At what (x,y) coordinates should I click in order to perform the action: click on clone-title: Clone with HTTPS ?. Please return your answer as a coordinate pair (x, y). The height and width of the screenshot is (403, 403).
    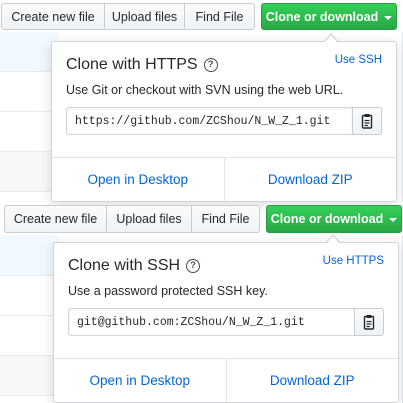
    Looking at the image, I should click on (142, 65).